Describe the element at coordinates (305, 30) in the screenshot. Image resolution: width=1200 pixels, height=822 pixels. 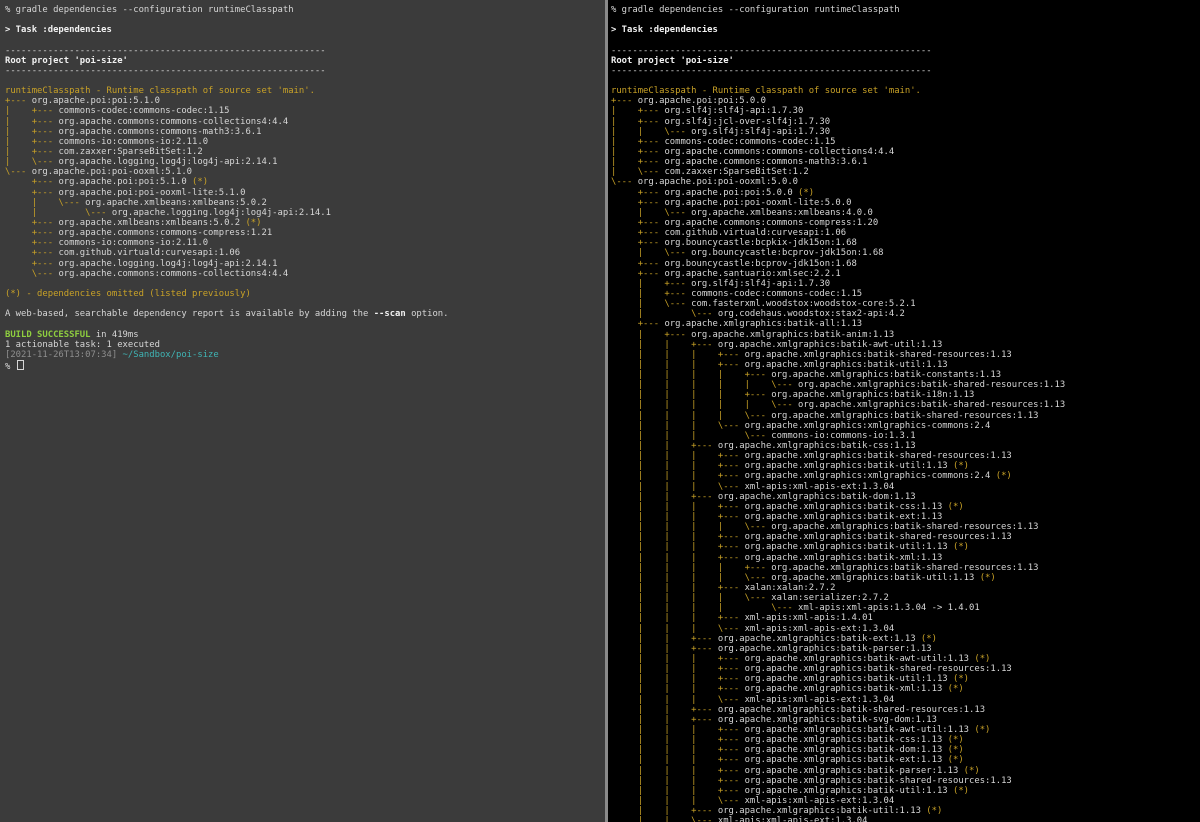
I see `terminal-line: > Task :dependencies` at that location.